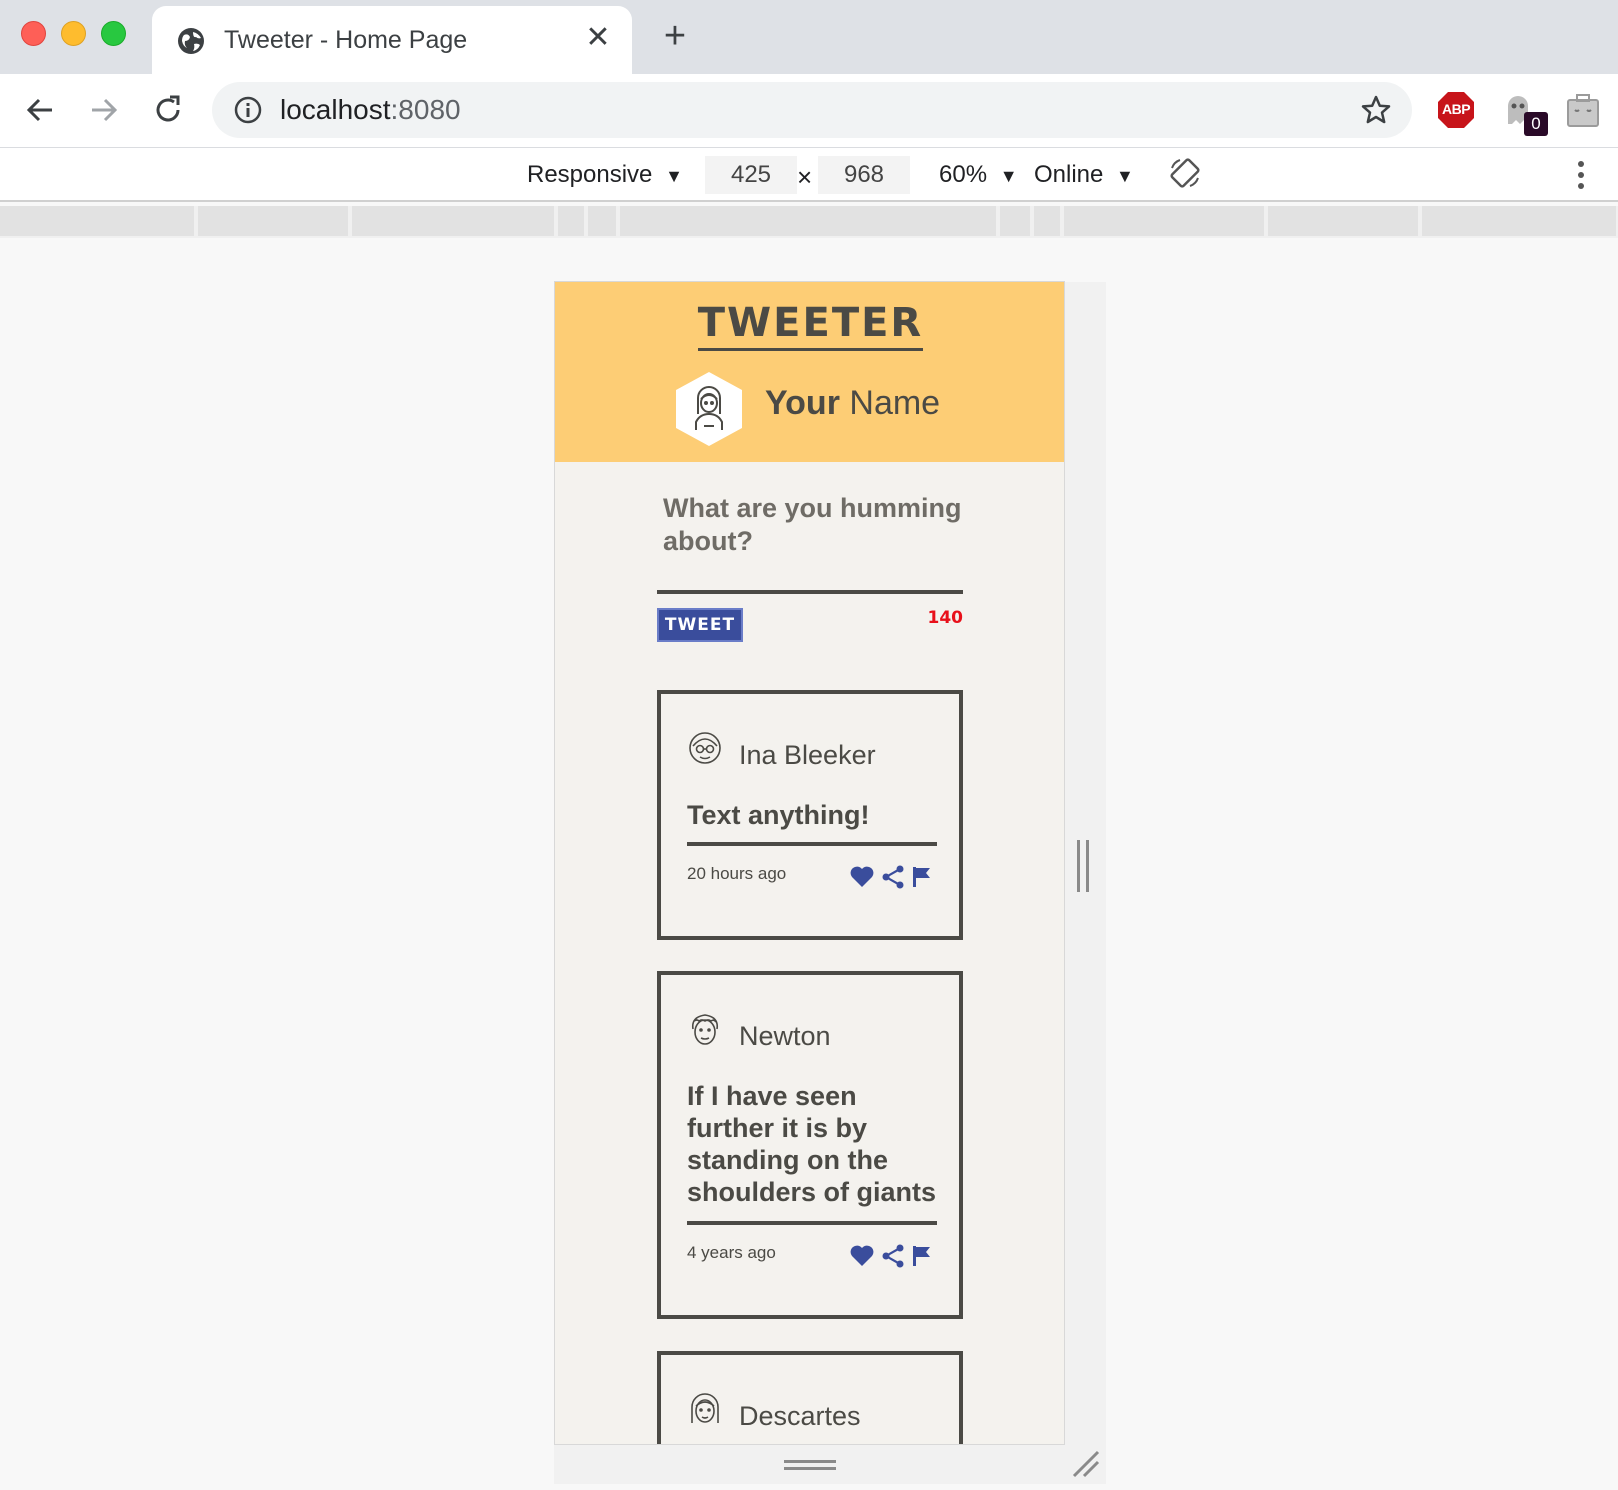  Describe the element at coordinates (800, 1416) in the screenshot. I see `tweet-author: Descartes` at that location.